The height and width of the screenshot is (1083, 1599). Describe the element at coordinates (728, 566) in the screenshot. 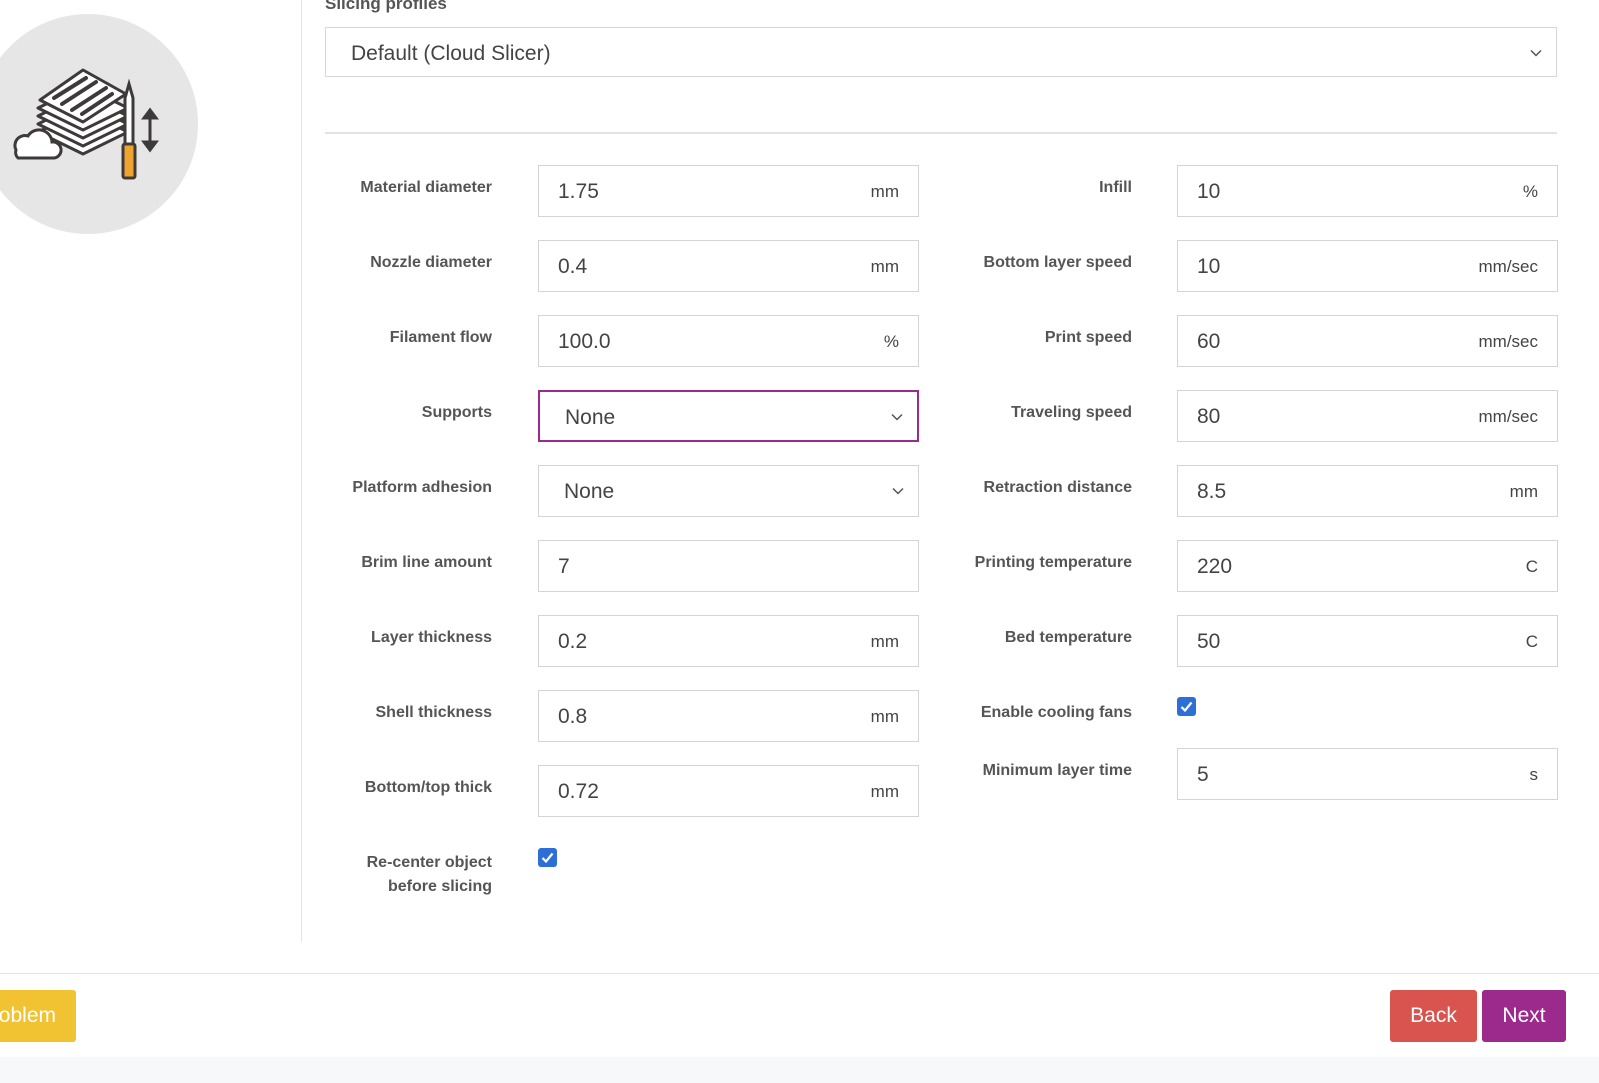

I see `brim-line-amount-input: 7` at that location.